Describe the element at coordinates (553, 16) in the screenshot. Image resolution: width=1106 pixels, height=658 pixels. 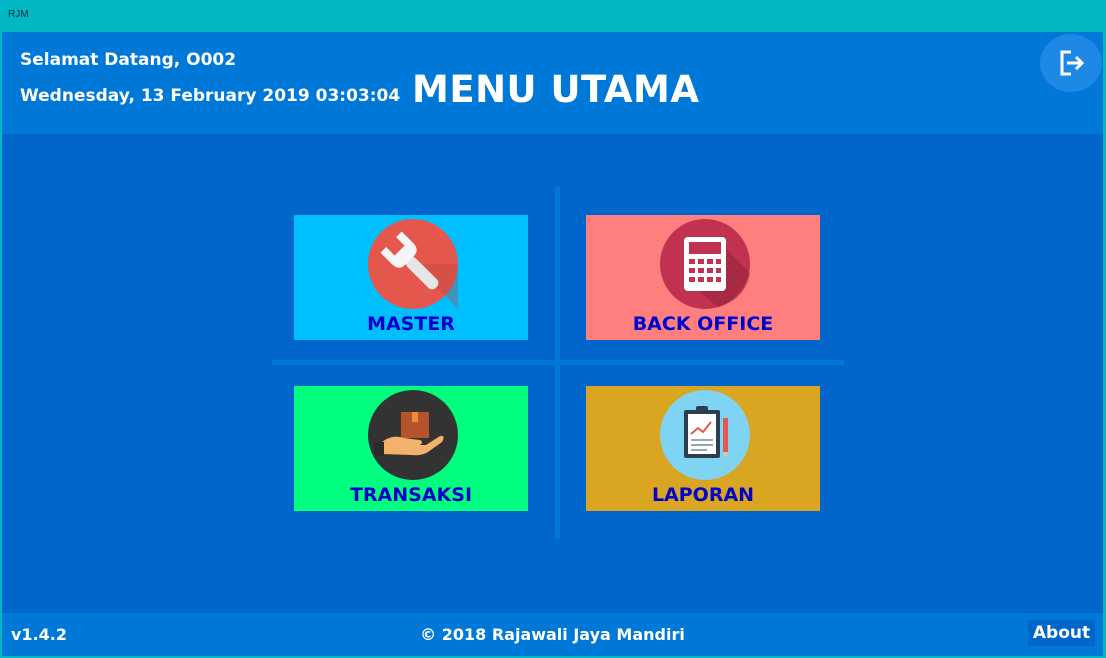
I see `window-titlebar: RJM` at that location.